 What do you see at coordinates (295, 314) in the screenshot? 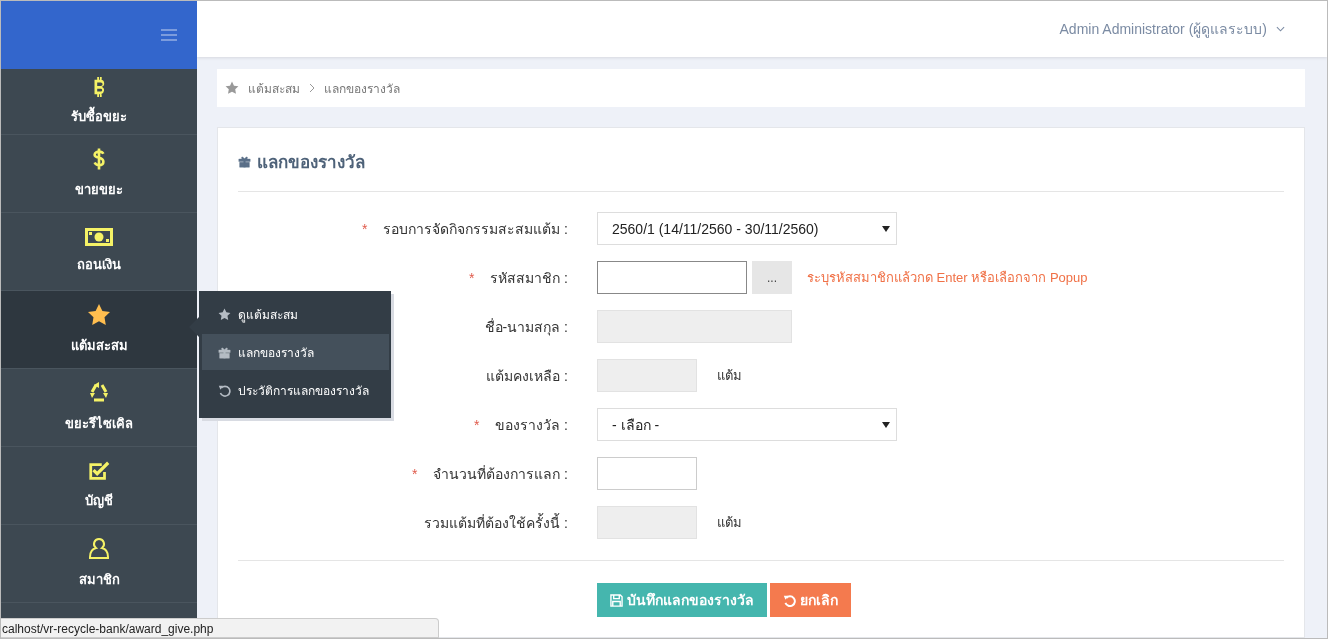
I see `submenu-item: ดูแต้มสะสม` at bounding box center [295, 314].